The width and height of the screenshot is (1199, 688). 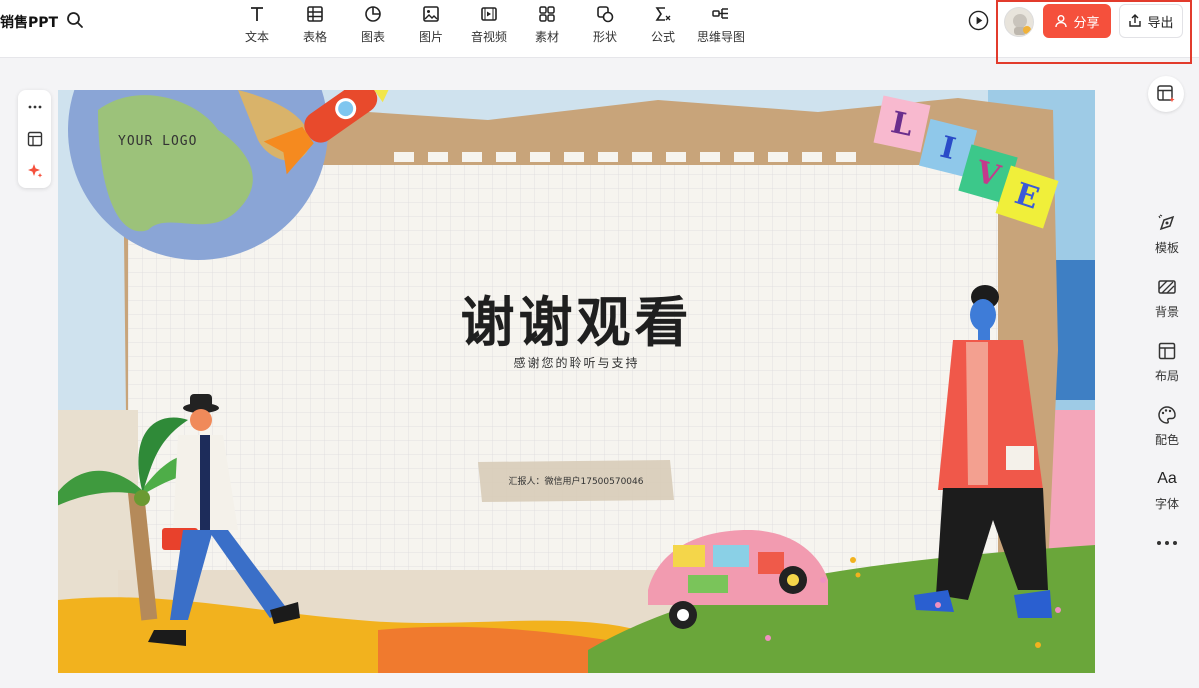 I want to click on avatar, so click(x=1019, y=22).